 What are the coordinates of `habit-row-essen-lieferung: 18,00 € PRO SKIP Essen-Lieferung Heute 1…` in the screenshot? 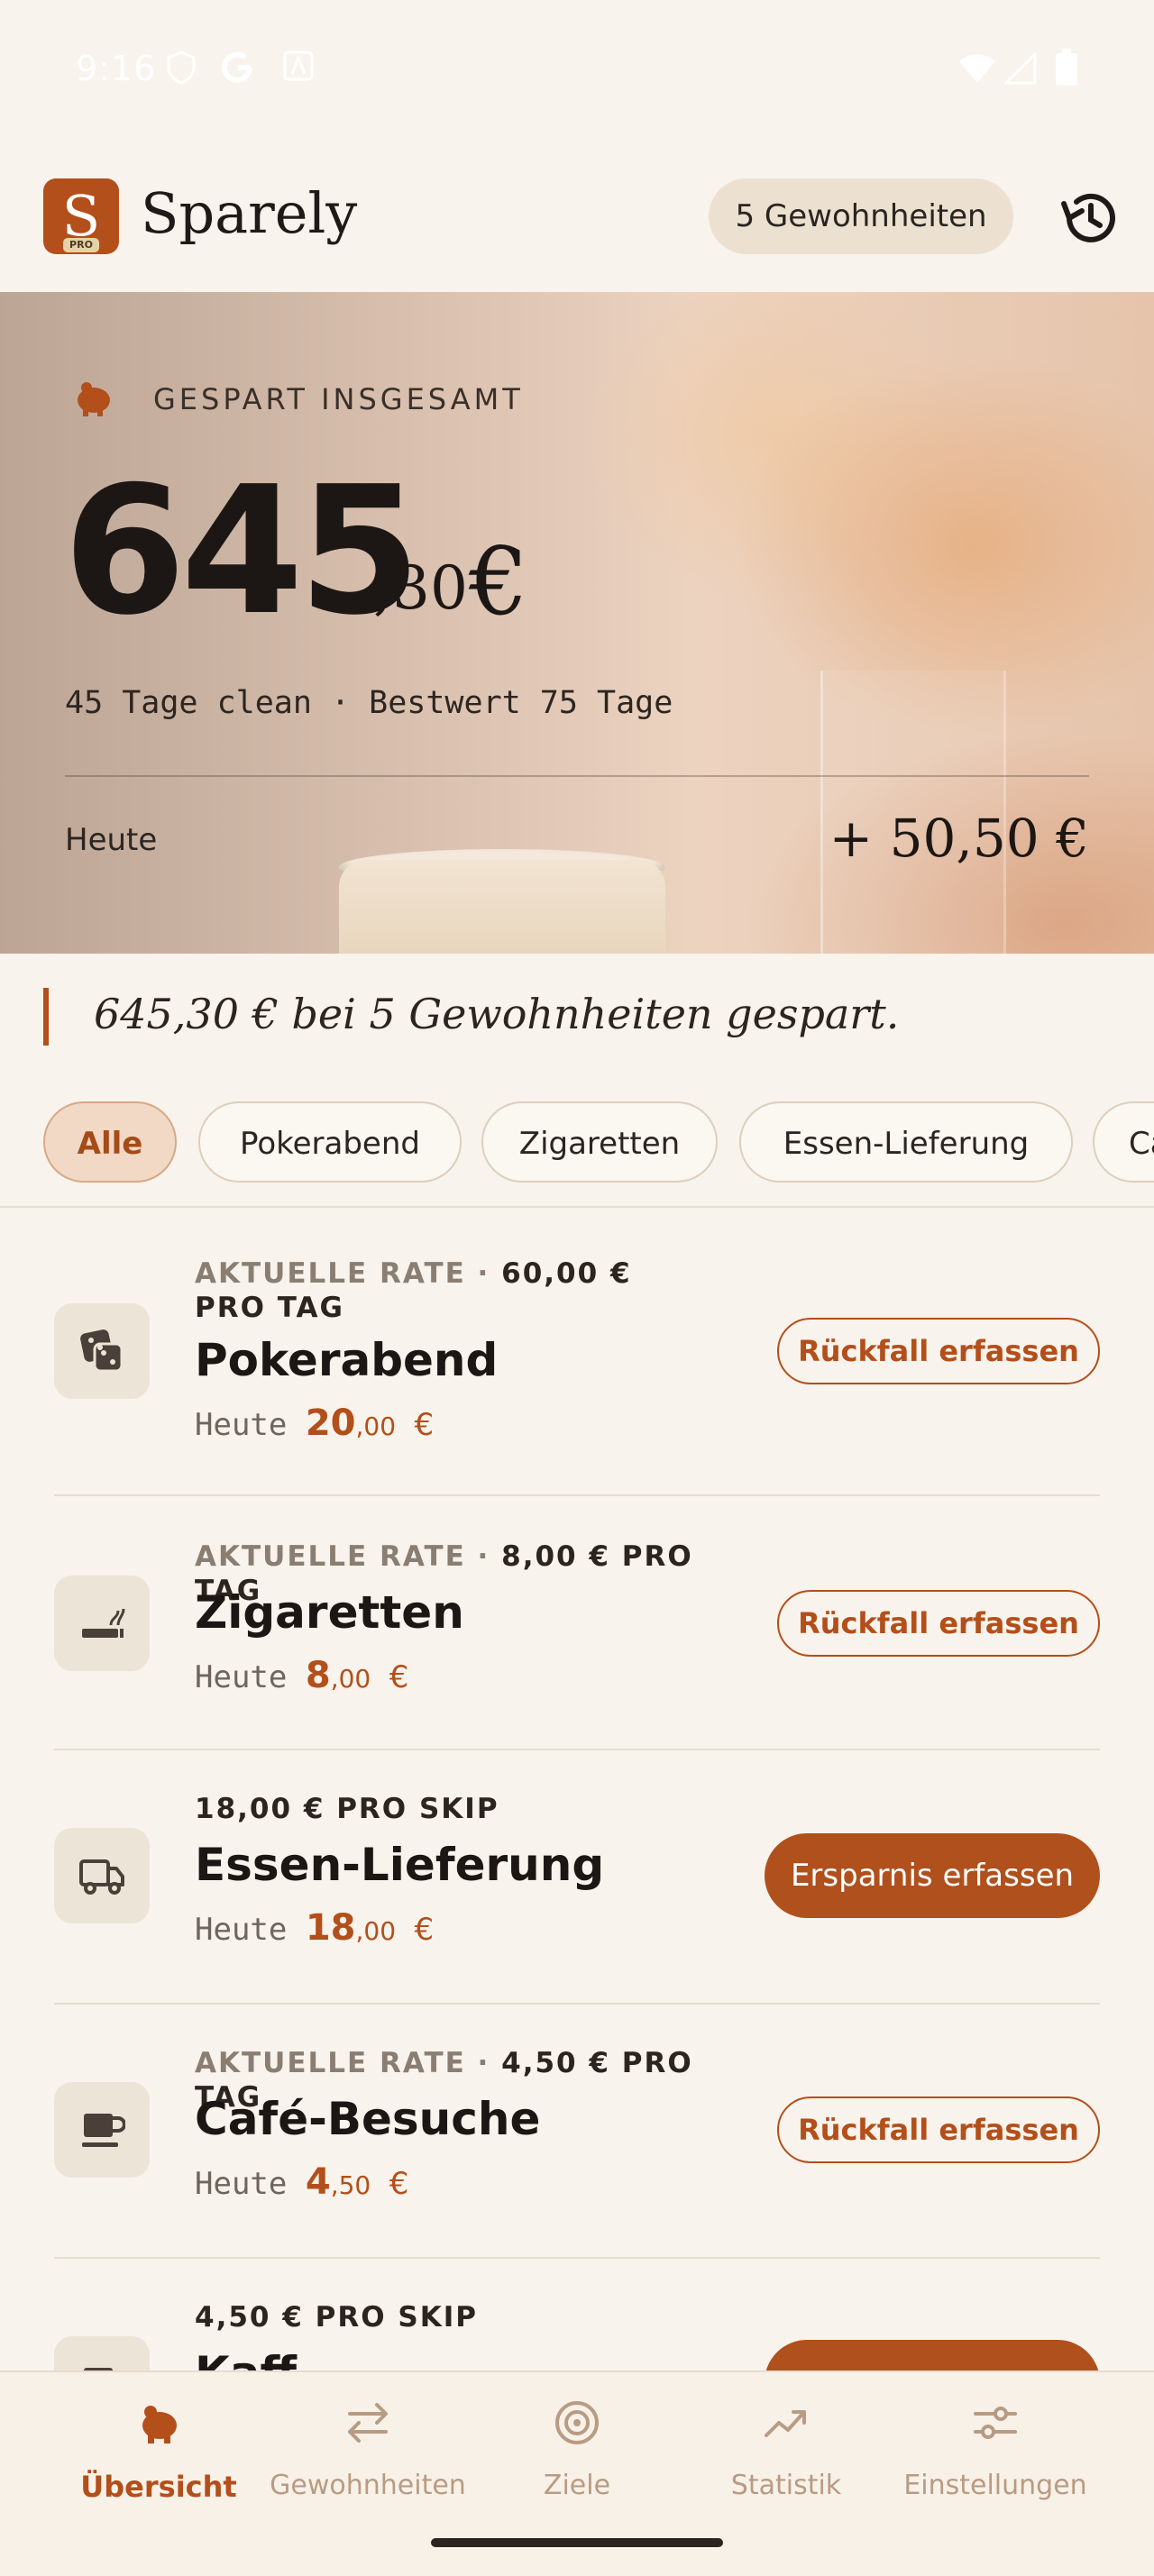 It's located at (577, 1879).